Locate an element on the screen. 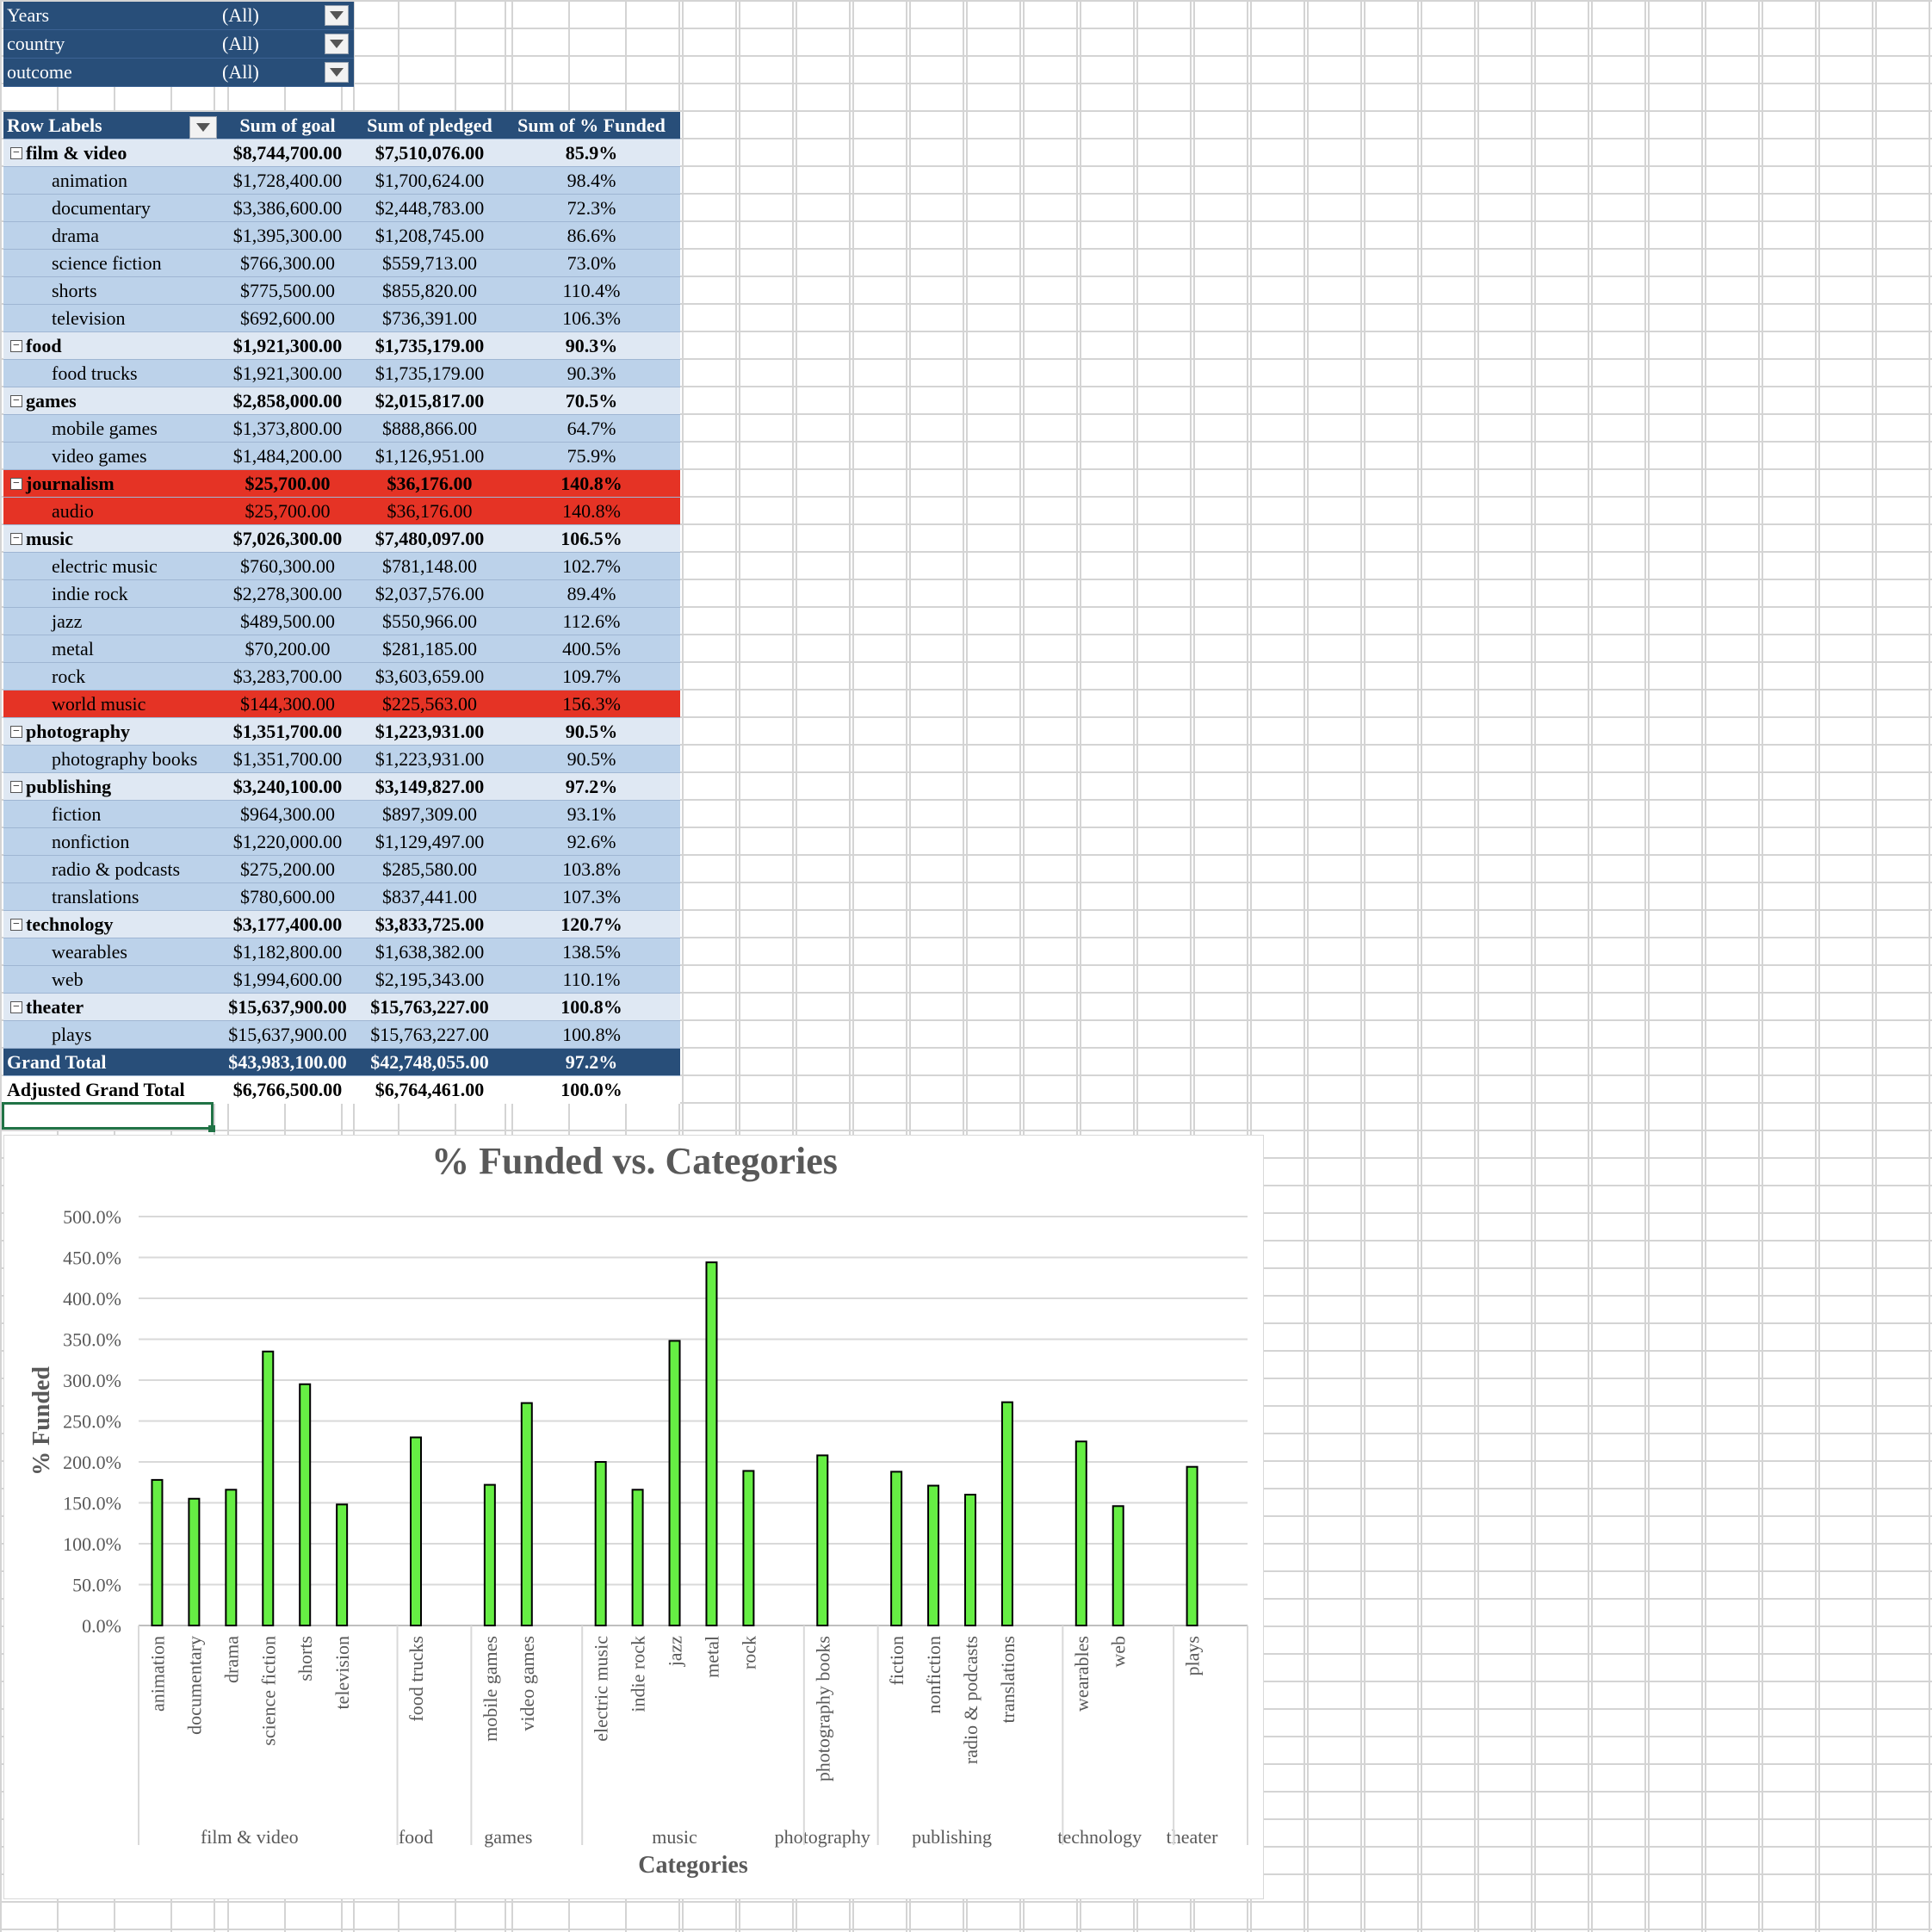 This screenshot has width=1932, height=1932. funded-cell: 103.8% is located at coordinates (592, 869).